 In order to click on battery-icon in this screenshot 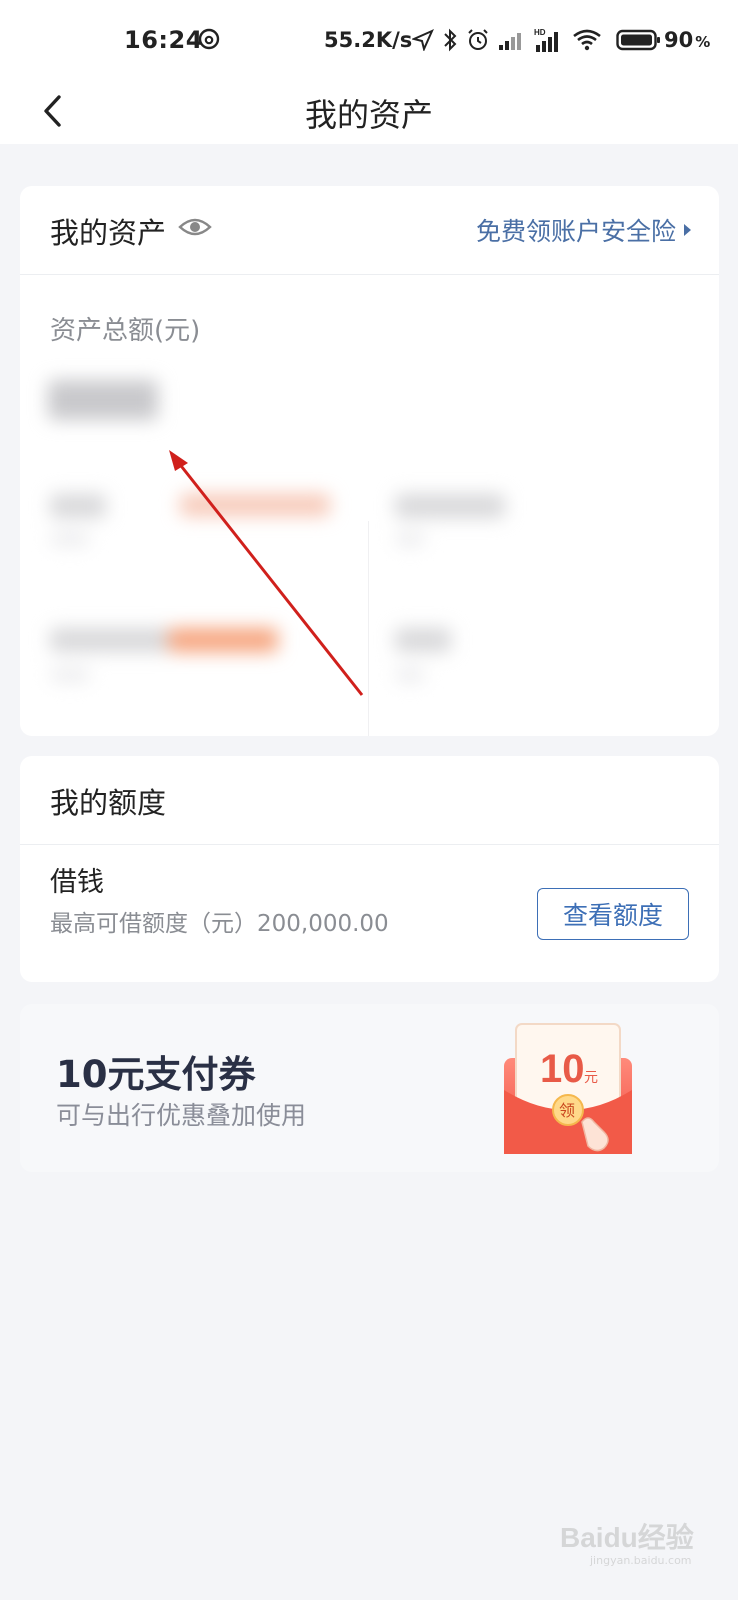, I will do `click(638, 40)`.